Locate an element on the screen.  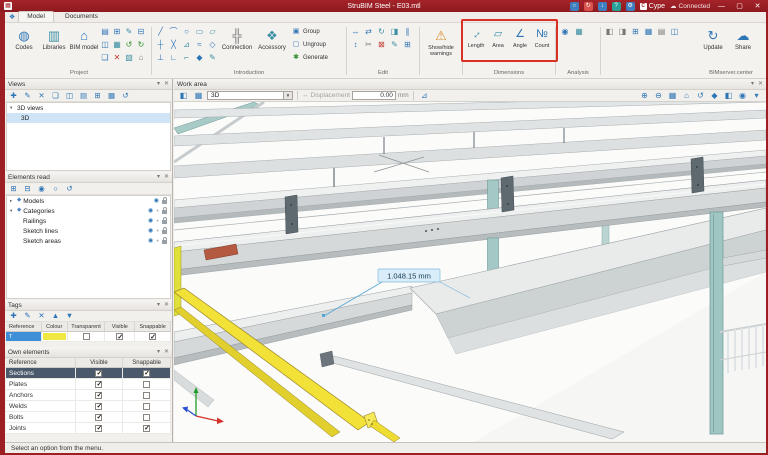
grid-views-icon: ▦ is located at coordinates (111, 95).